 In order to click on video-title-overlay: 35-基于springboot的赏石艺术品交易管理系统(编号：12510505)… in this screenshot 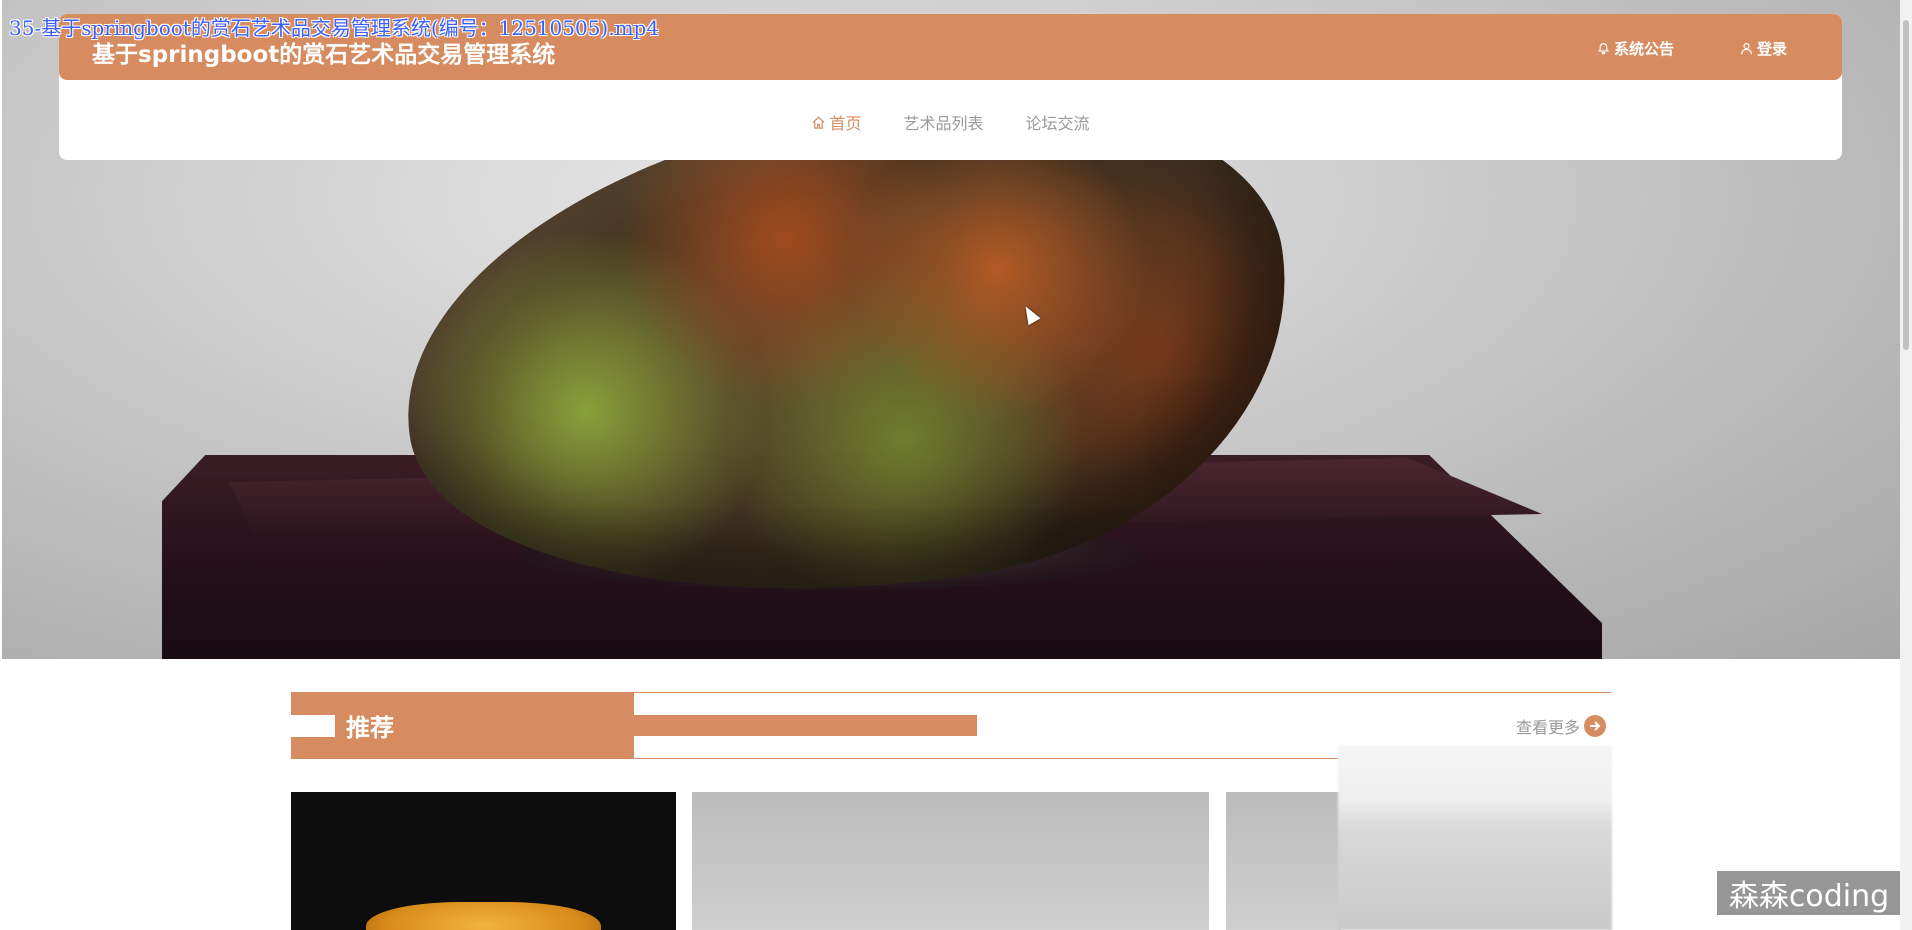, I will do `click(334, 28)`.